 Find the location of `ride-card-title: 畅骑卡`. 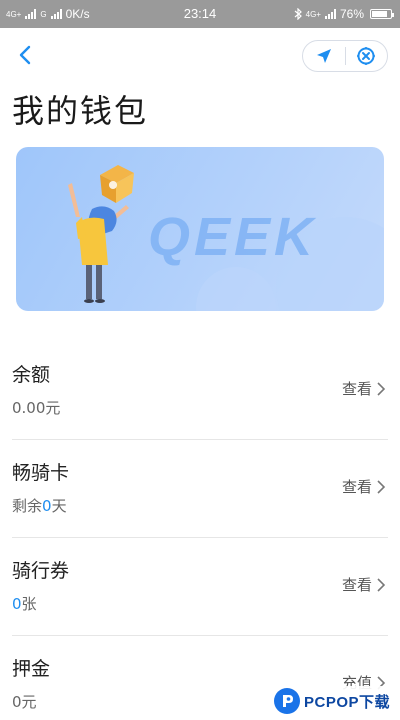

ride-card-title: 畅骑卡 is located at coordinates (41, 473).